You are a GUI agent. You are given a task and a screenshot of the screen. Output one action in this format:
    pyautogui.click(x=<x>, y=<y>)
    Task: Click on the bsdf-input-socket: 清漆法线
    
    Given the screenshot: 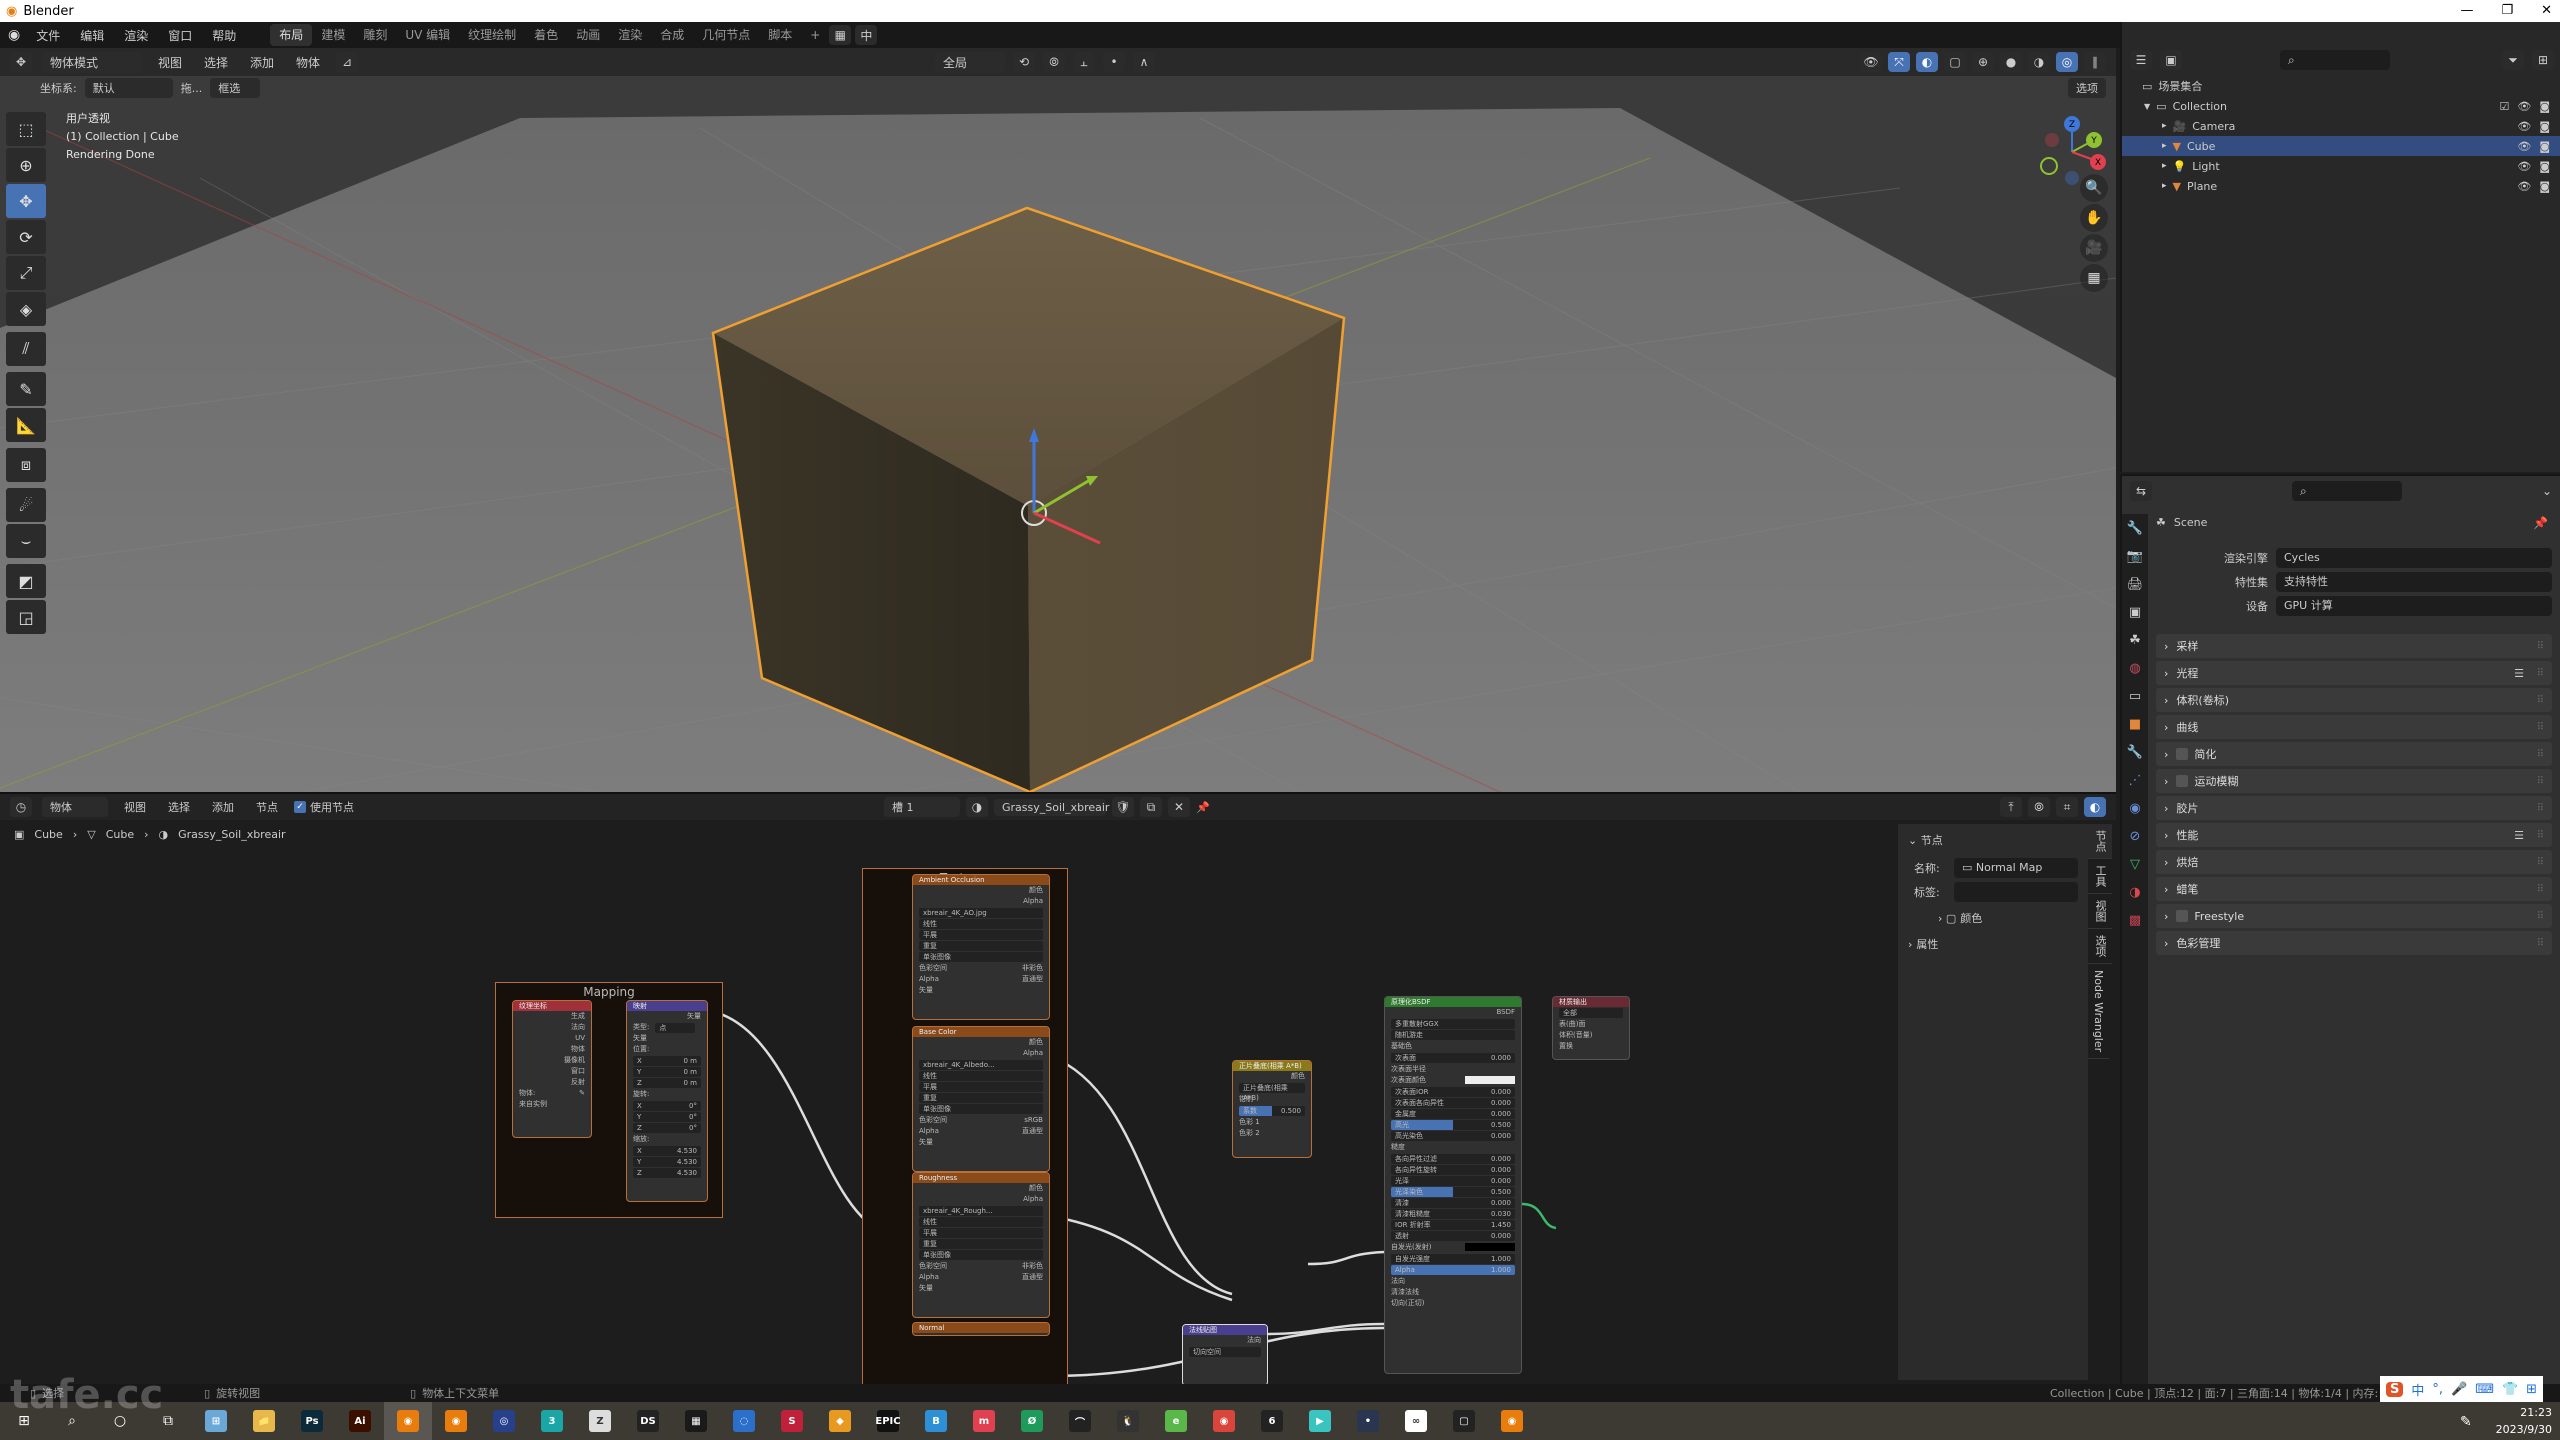 What is the action you would take?
    pyautogui.click(x=1453, y=1292)
    